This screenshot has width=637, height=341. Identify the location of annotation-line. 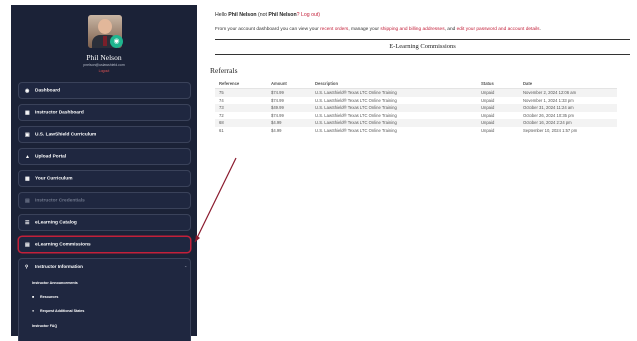
(215, 200).